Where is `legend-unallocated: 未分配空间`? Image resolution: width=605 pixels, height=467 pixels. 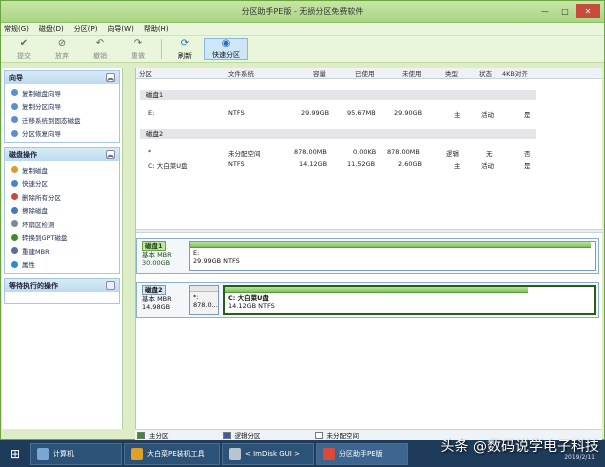 legend-unallocated: 未分配空间 is located at coordinates (343, 436).